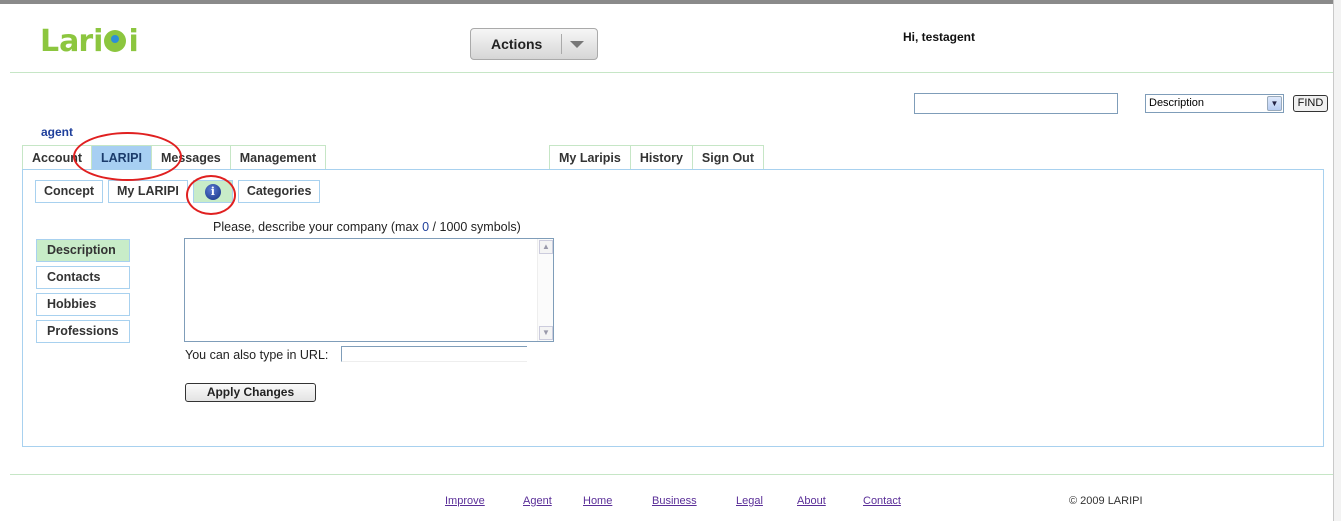  What do you see at coordinates (546, 247) in the screenshot?
I see `scroll-up-icon: ▲` at bounding box center [546, 247].